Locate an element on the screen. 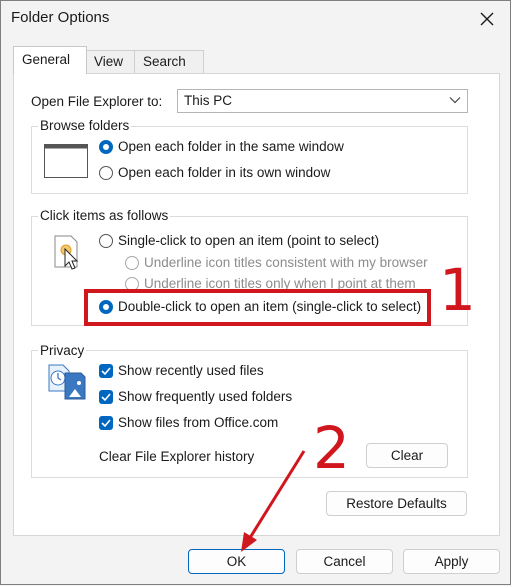  tab-general: General is located at coordinates (50, 60).